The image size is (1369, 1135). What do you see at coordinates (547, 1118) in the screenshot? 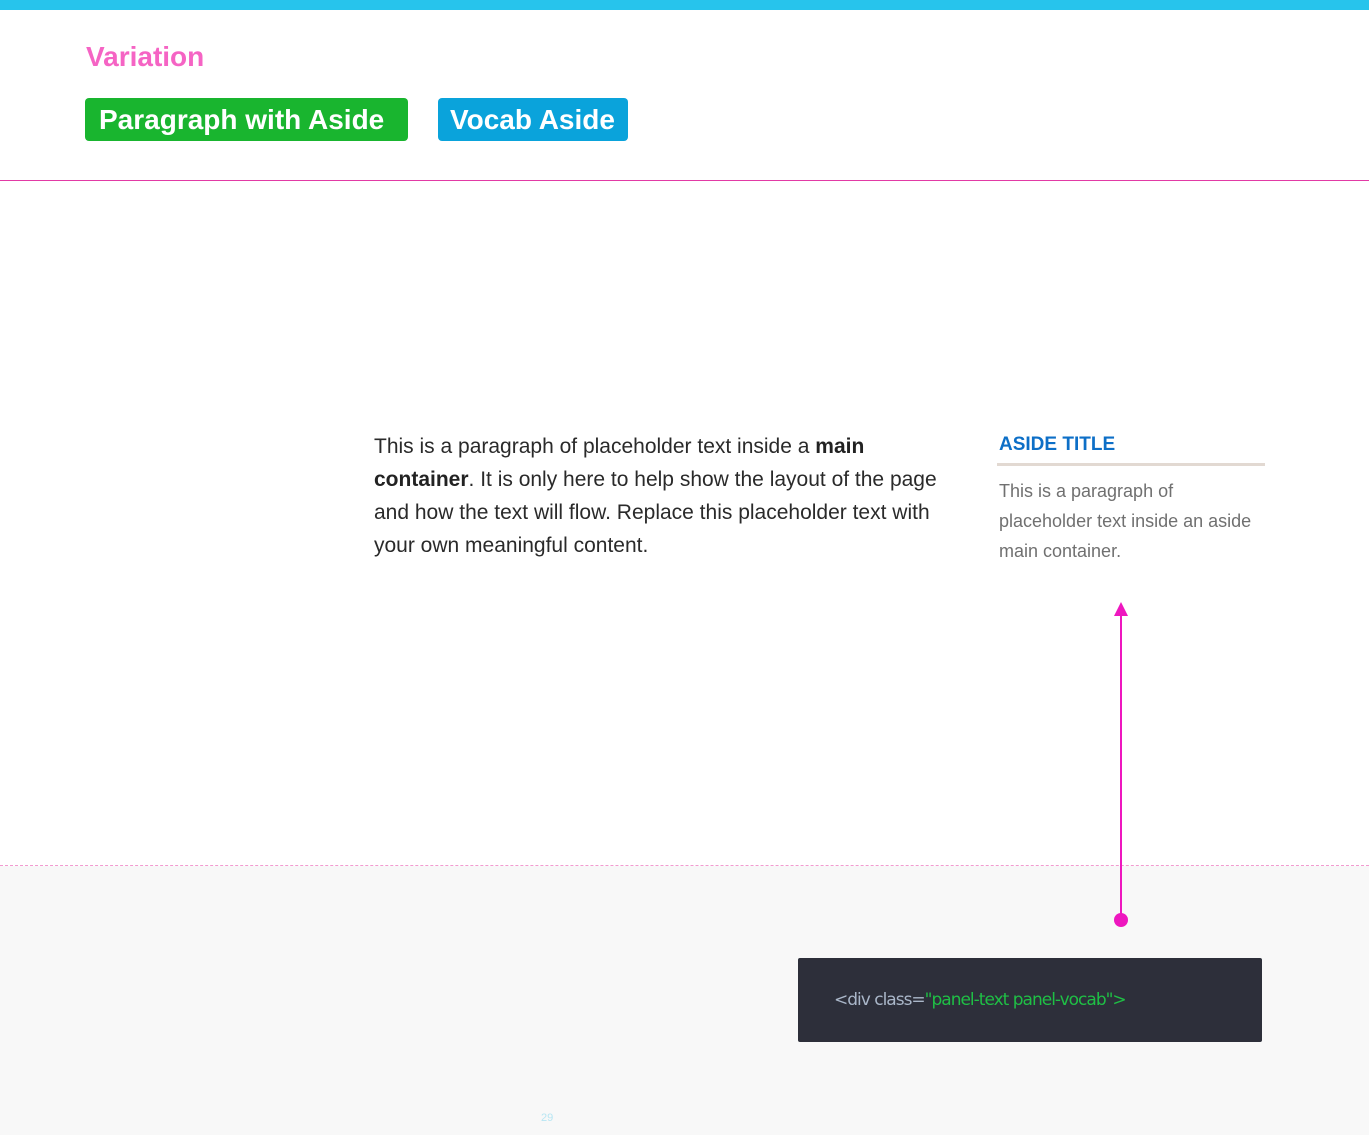
I see `page-number: 29` at bounding box center [547, 1118].